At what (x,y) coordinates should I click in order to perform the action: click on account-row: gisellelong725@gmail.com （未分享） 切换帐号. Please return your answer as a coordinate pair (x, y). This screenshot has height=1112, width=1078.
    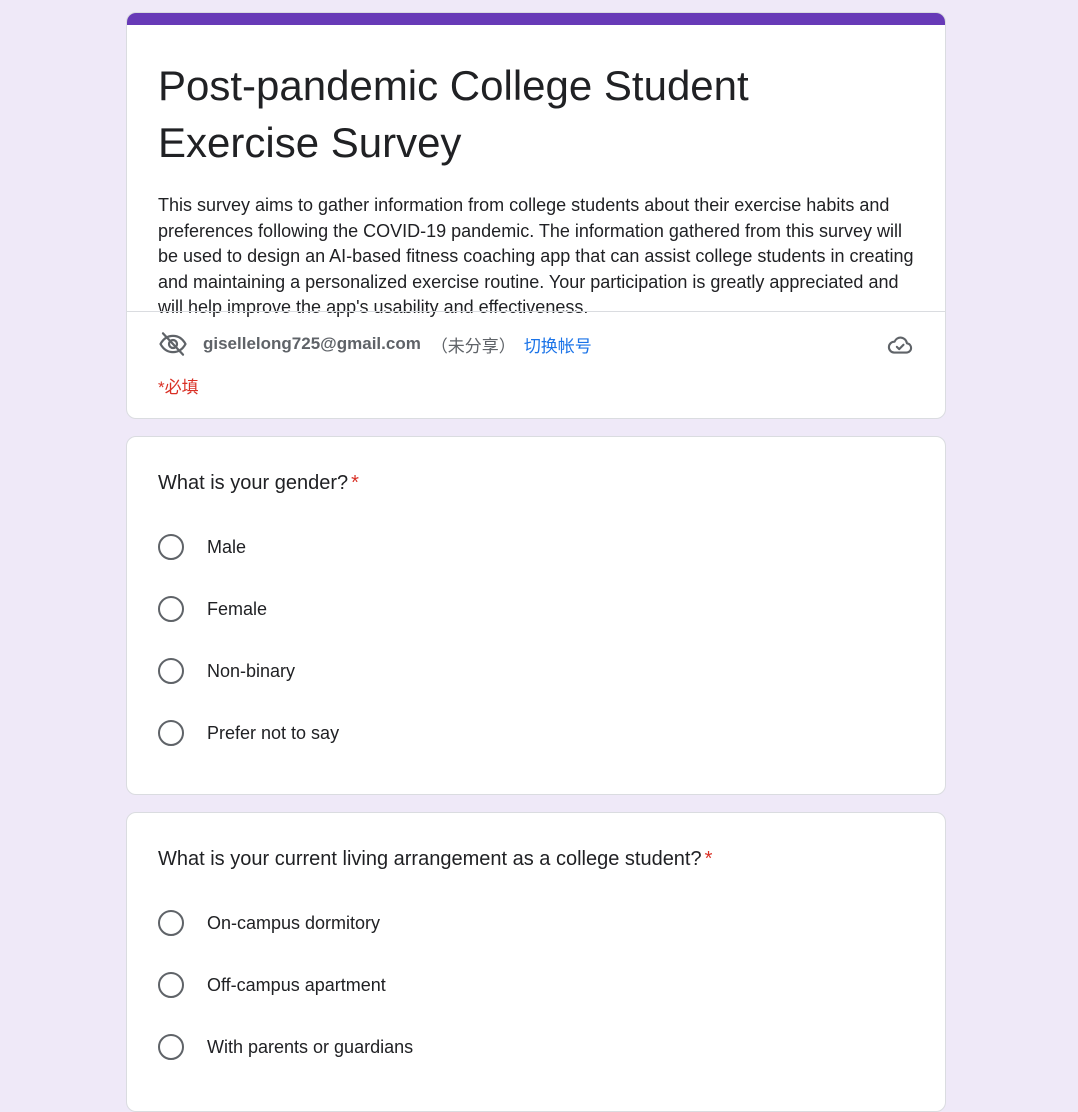
    Looking at the image, I should click on (536, 344).